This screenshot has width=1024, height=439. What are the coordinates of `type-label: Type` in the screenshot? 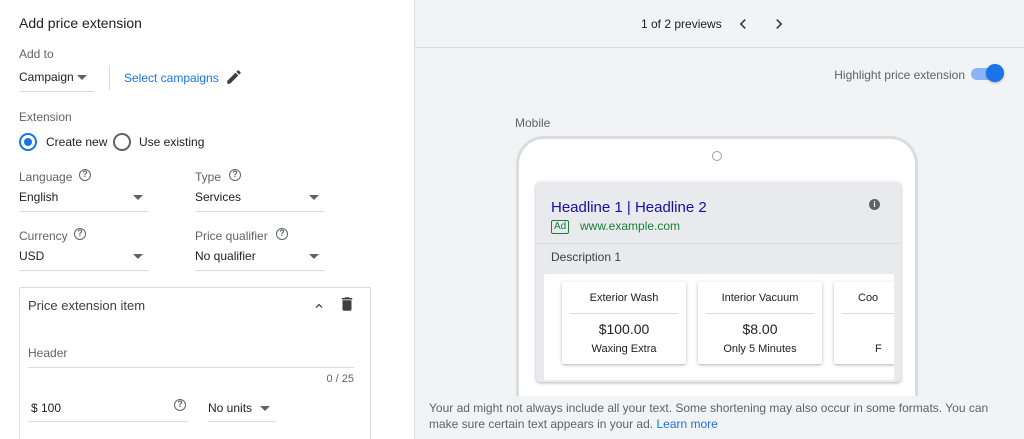 It's located at (208, 177).